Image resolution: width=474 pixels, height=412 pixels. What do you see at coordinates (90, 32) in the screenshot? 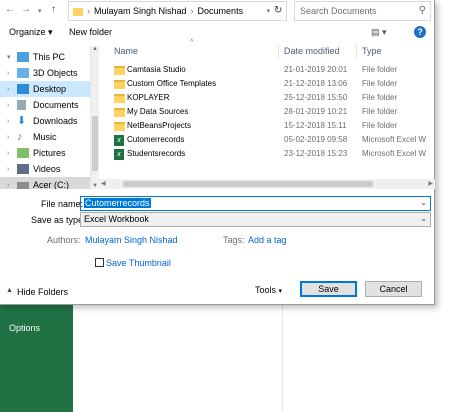
I see `new-folder-button: New folder` at bounding box center [90, 32].